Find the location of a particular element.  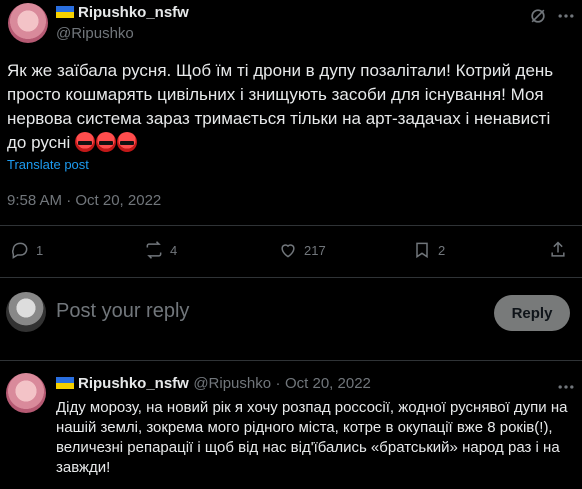

comment-more-options-icon is located at coordinates (566, 387).